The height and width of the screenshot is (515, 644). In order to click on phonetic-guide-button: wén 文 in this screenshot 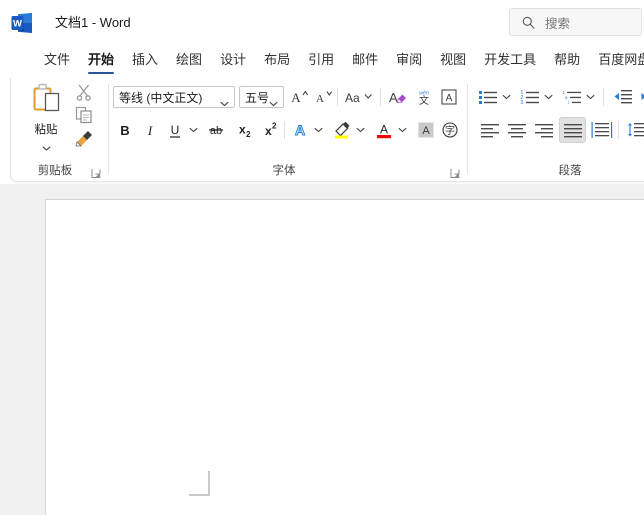, I will do `click(424, 97)`.